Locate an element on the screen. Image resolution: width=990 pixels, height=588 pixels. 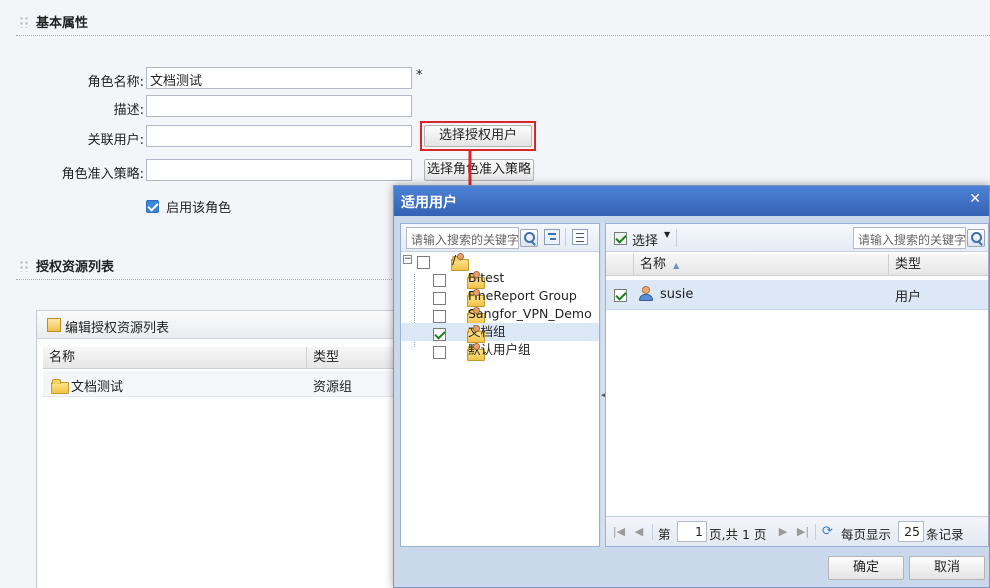
ok-button: 确定 is located at coordinates (866, 568).